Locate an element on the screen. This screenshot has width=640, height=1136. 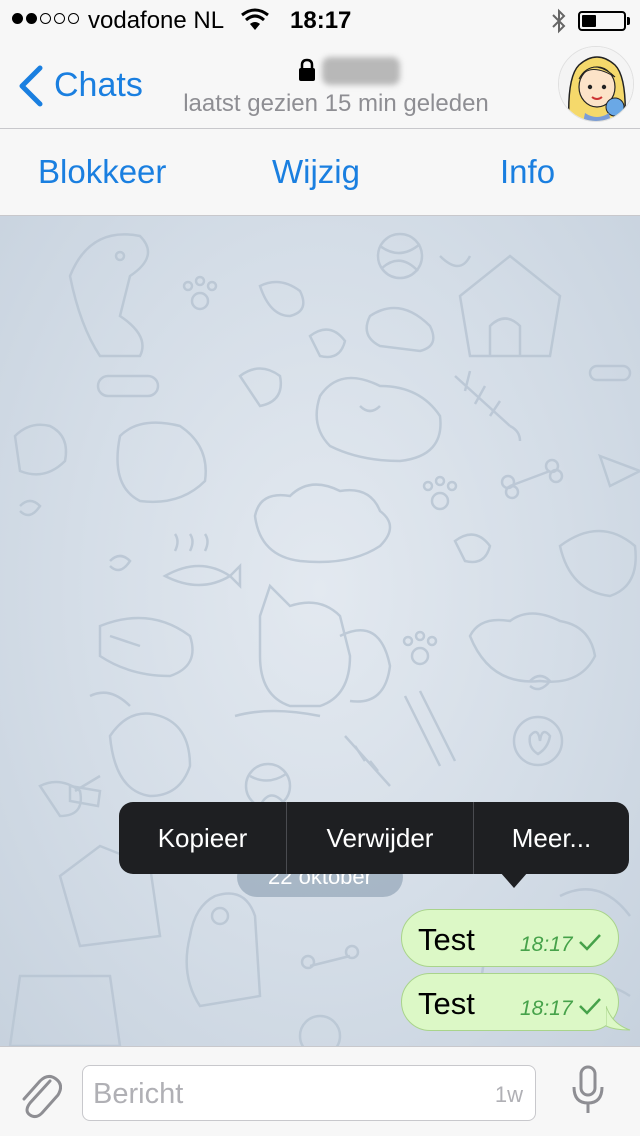
battery-tip is located at coordinates (628, 21).